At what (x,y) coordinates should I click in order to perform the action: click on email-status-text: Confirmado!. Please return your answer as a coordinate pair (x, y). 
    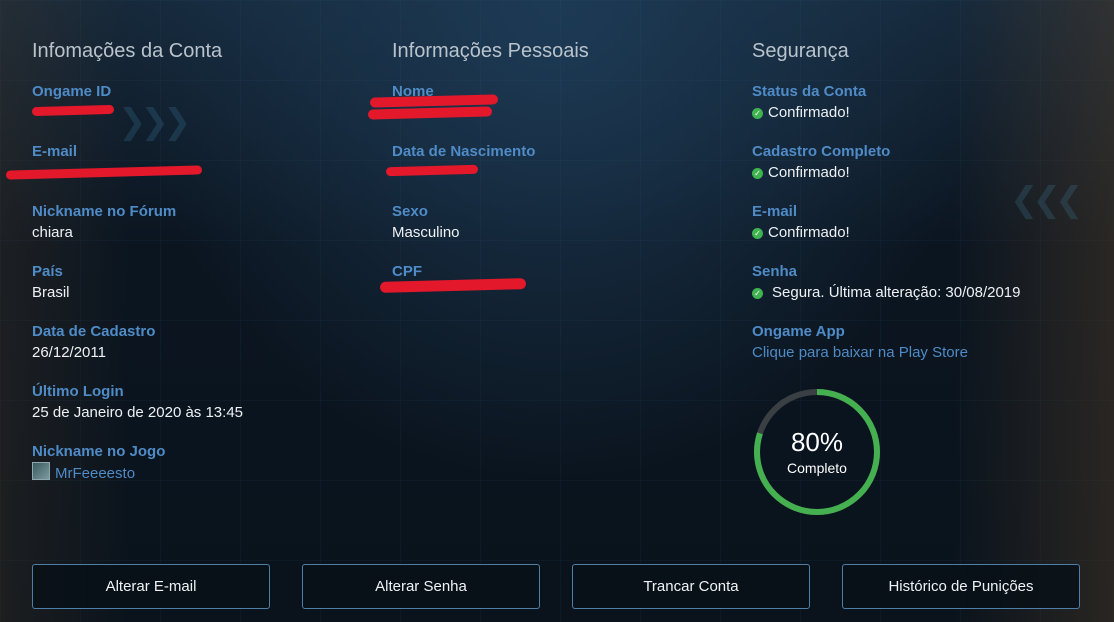
    Looking at the image, I should click on (809, 232).